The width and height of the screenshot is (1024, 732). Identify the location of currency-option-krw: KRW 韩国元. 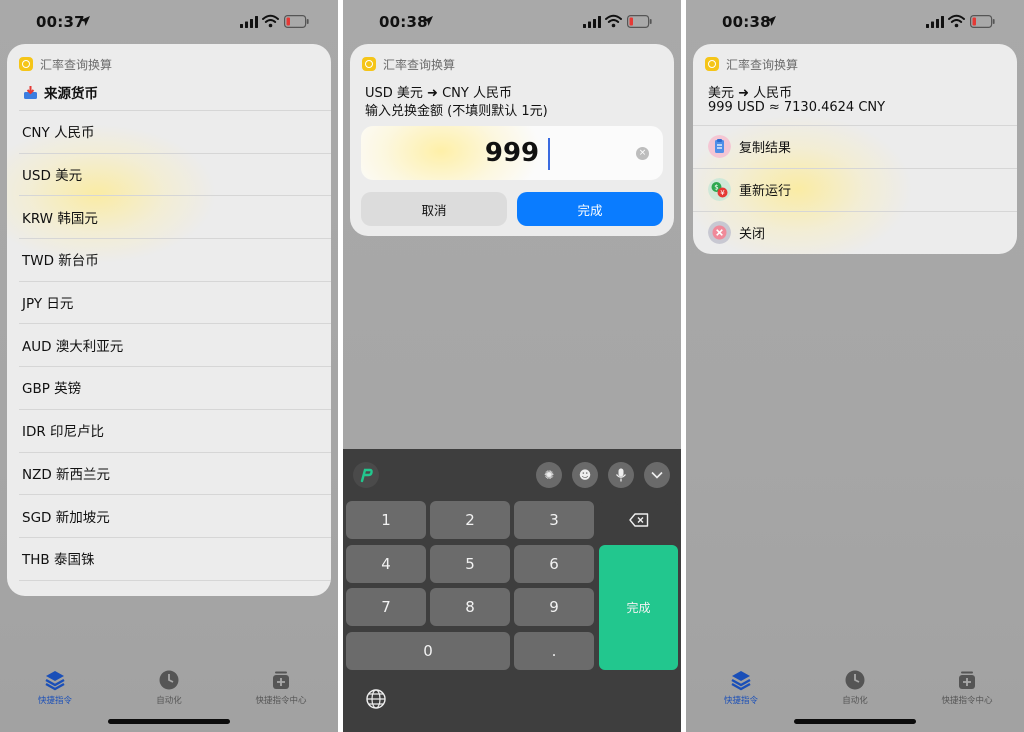
(169, 216).